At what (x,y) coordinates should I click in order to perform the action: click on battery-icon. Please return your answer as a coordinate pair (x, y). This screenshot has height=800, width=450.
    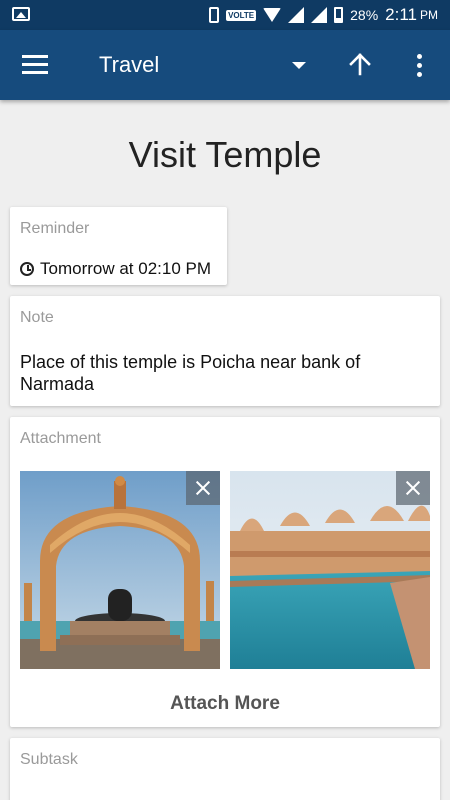
    Looking at the image, I should click on (339, 15).